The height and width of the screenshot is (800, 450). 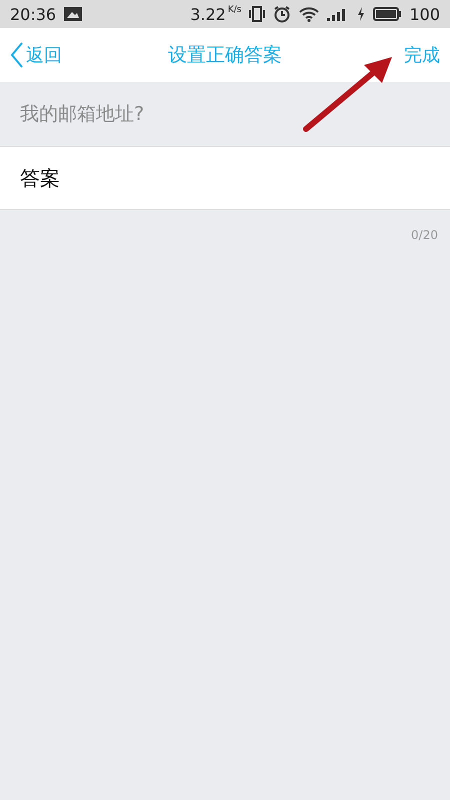 I want to click on done-button: 完成, so click(x=422, y=55).